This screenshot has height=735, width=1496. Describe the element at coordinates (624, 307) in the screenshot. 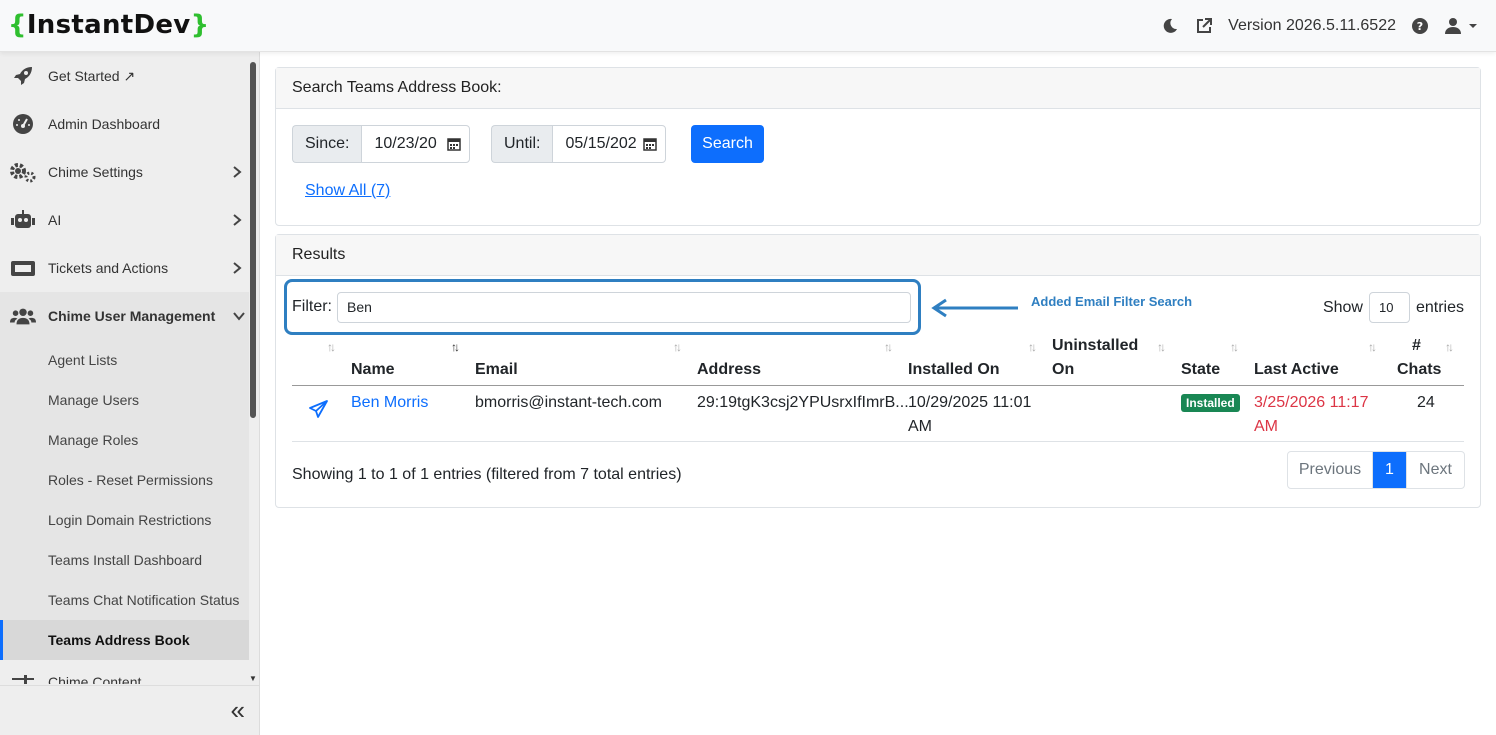

I see `filter-input: Ben` at that location.